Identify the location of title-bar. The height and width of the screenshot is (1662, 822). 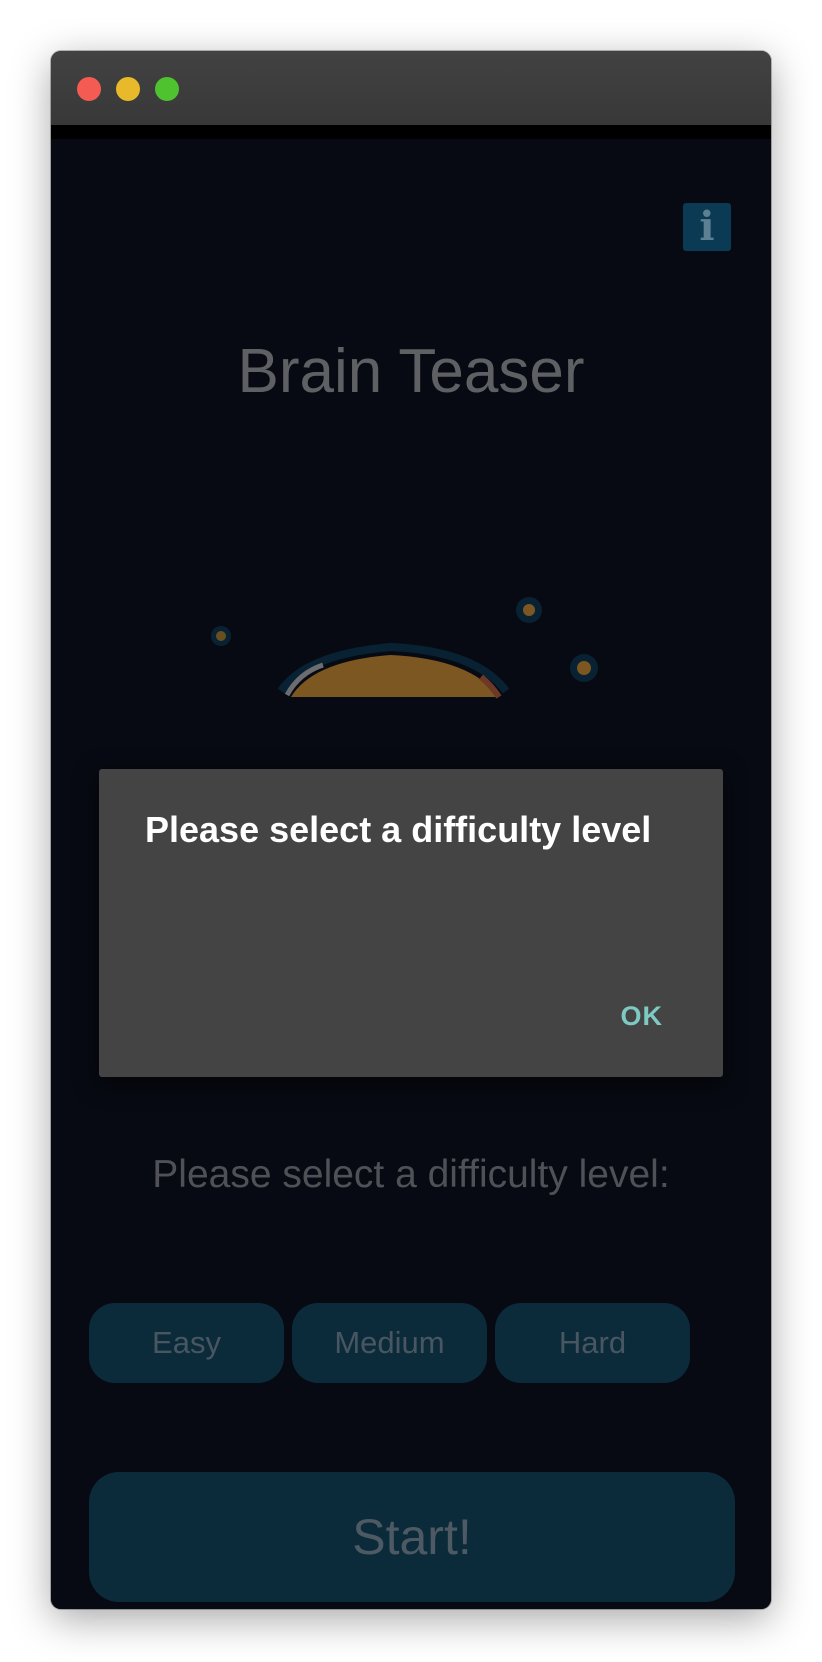
(411, 88).